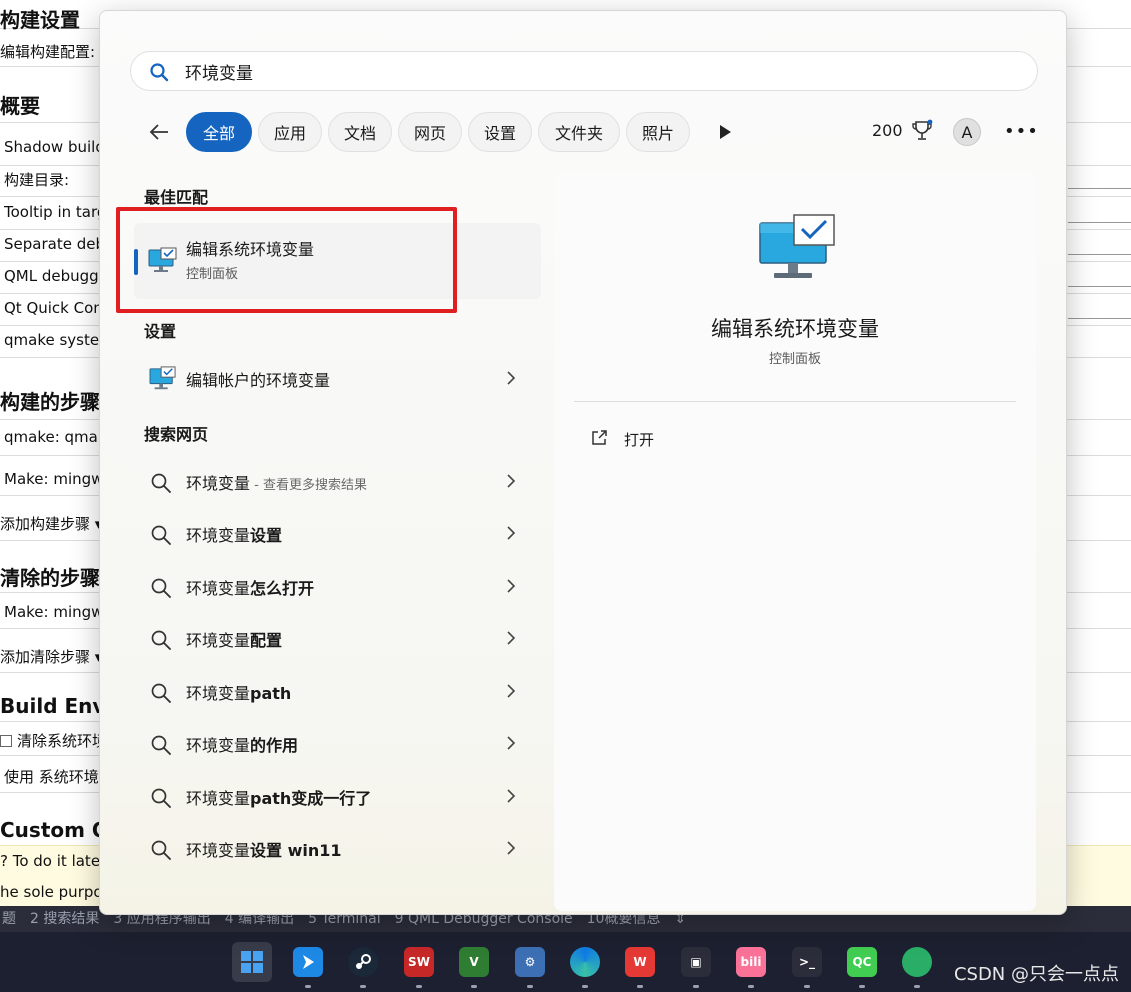  What do you see at coordinates (6, 741) in the screenshot?
I see `checkbox-icon` at bounding box center [6, 741].